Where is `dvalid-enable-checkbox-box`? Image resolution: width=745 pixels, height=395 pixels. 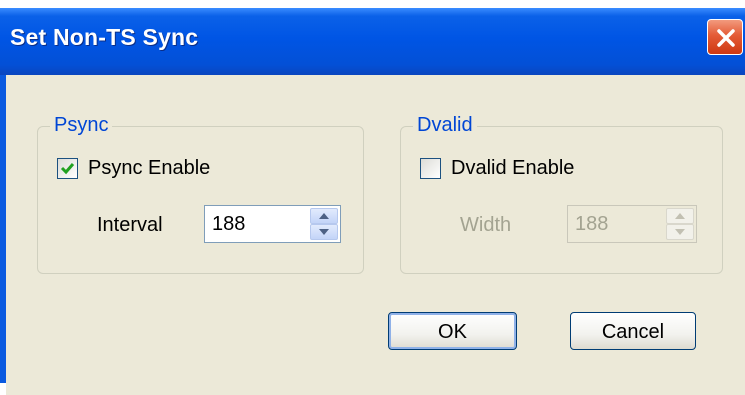
dvalid-enable-checkbox-box is located at coordinates (430, 168).